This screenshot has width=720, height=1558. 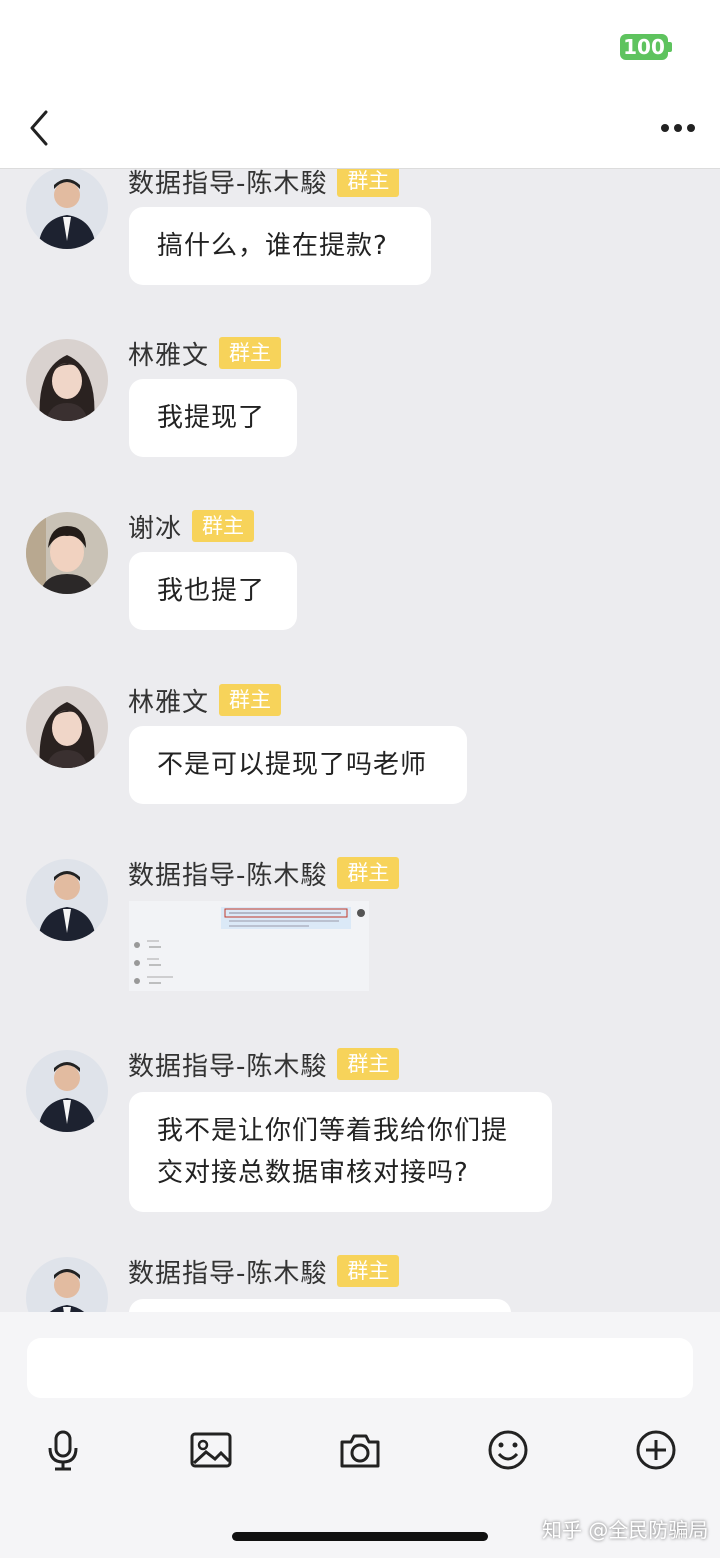 What do you see at coordinates (213, 418) in the screenshot?
I see `message-bubble: 我提现了` at bounding box center [213, 418].